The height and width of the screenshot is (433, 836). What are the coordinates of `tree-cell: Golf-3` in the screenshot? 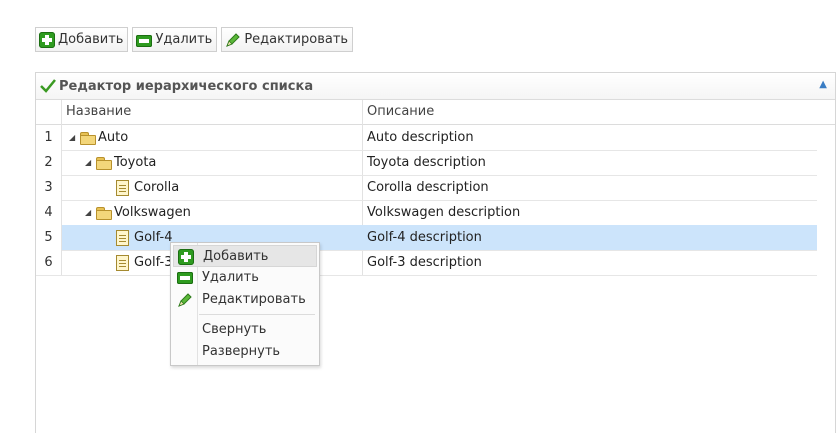 It's located at (144, 262).